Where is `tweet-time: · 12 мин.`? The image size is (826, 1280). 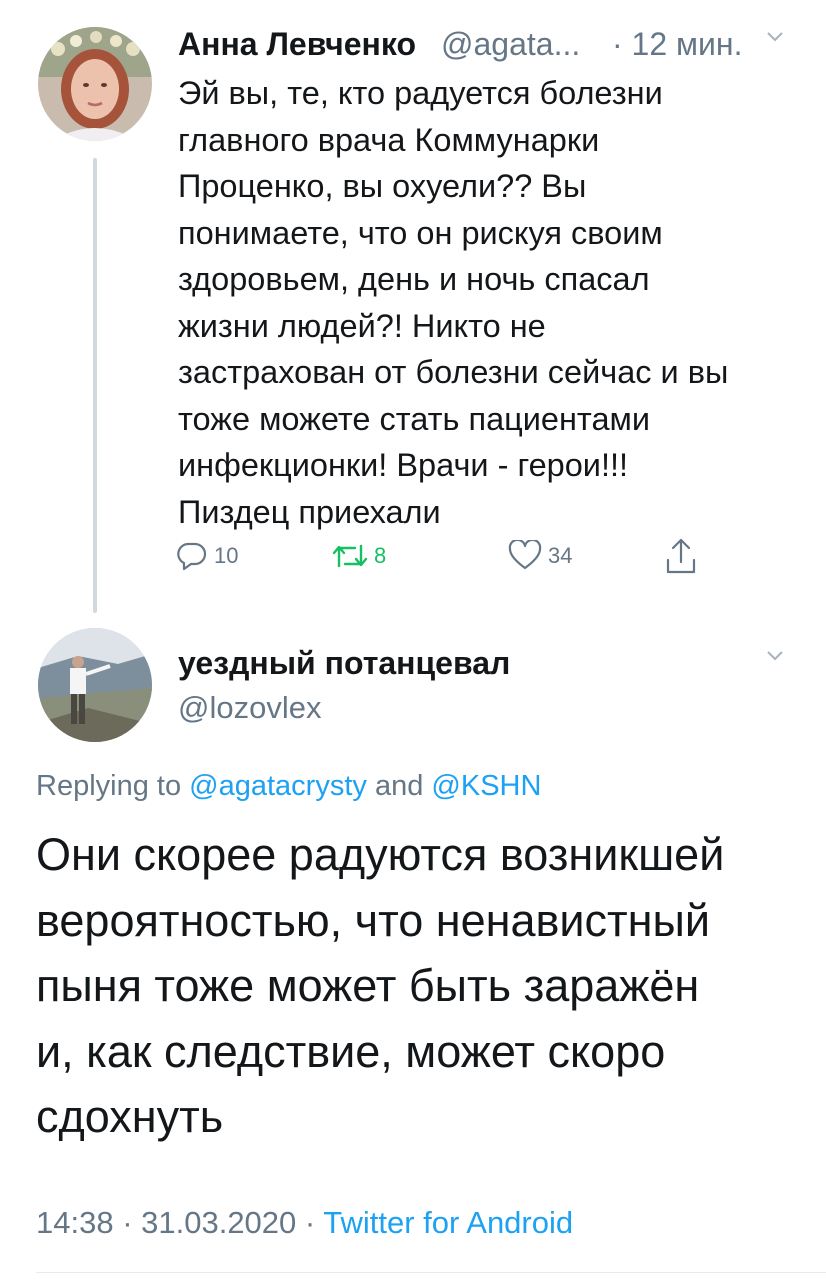 tweet-time: · 12 мин. is located at coordinates (677, 44).